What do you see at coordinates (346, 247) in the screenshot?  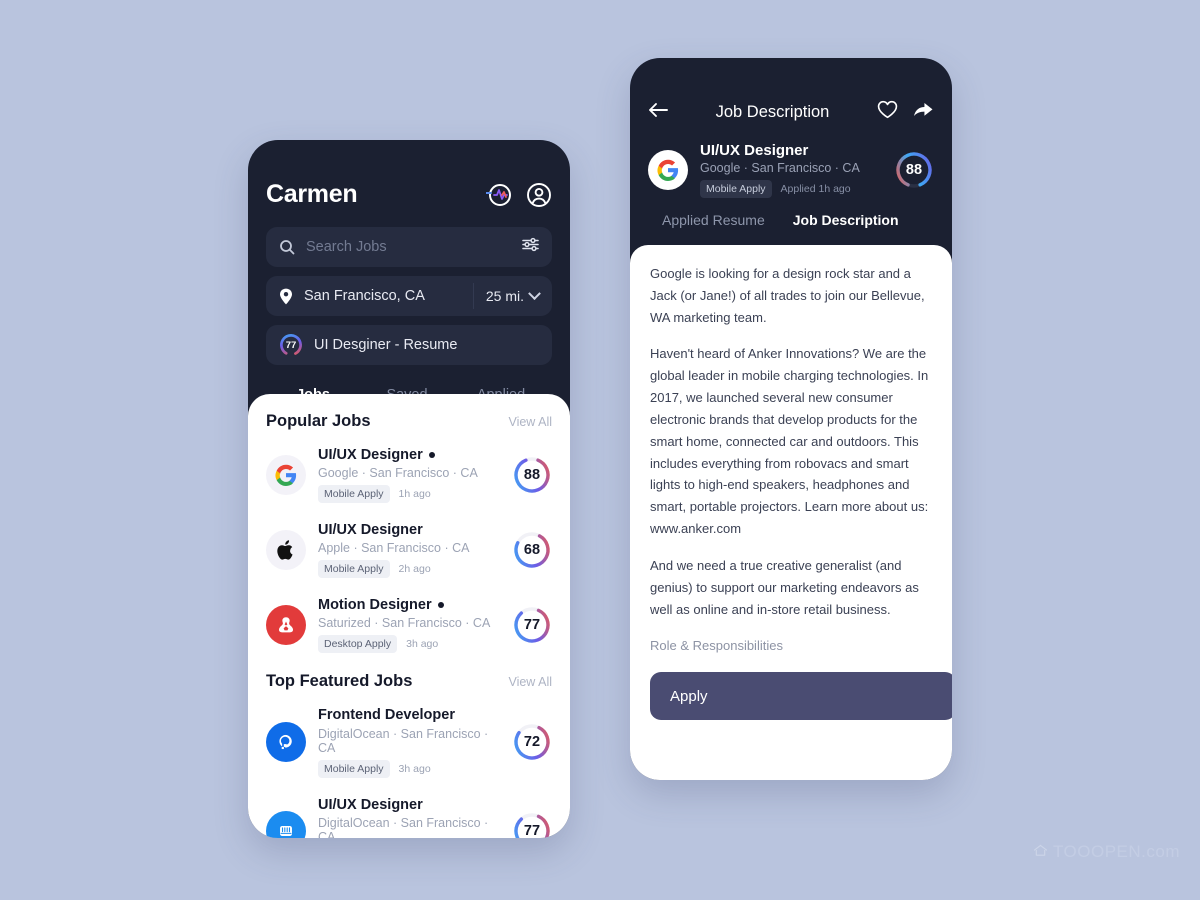 I see `search-placeholder: Search Jobs` at bounding box center [346, 247].